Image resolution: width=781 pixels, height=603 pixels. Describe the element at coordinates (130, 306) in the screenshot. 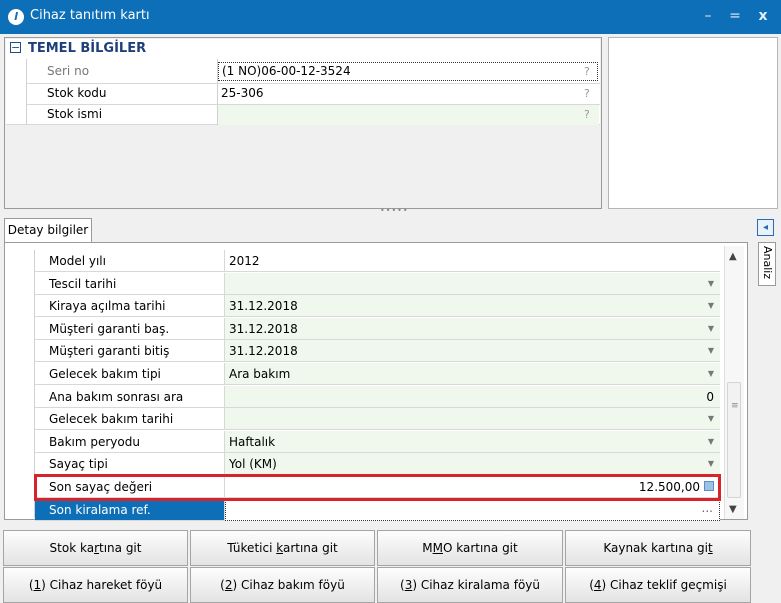

I see `detail-label: Kiraya açılma tarihi` at that location.